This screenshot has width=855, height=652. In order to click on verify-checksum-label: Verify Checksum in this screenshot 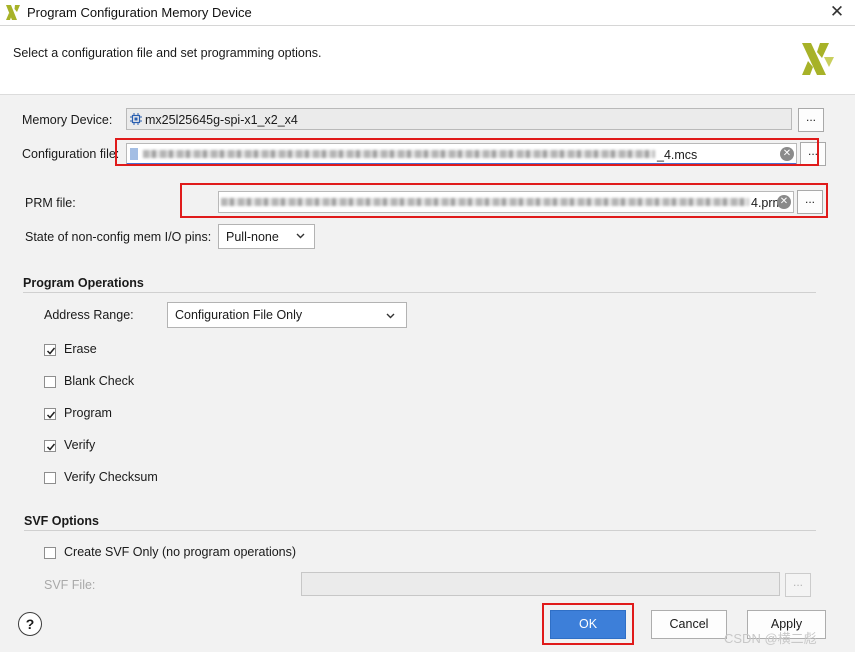, I will do `click(111, 477)`.